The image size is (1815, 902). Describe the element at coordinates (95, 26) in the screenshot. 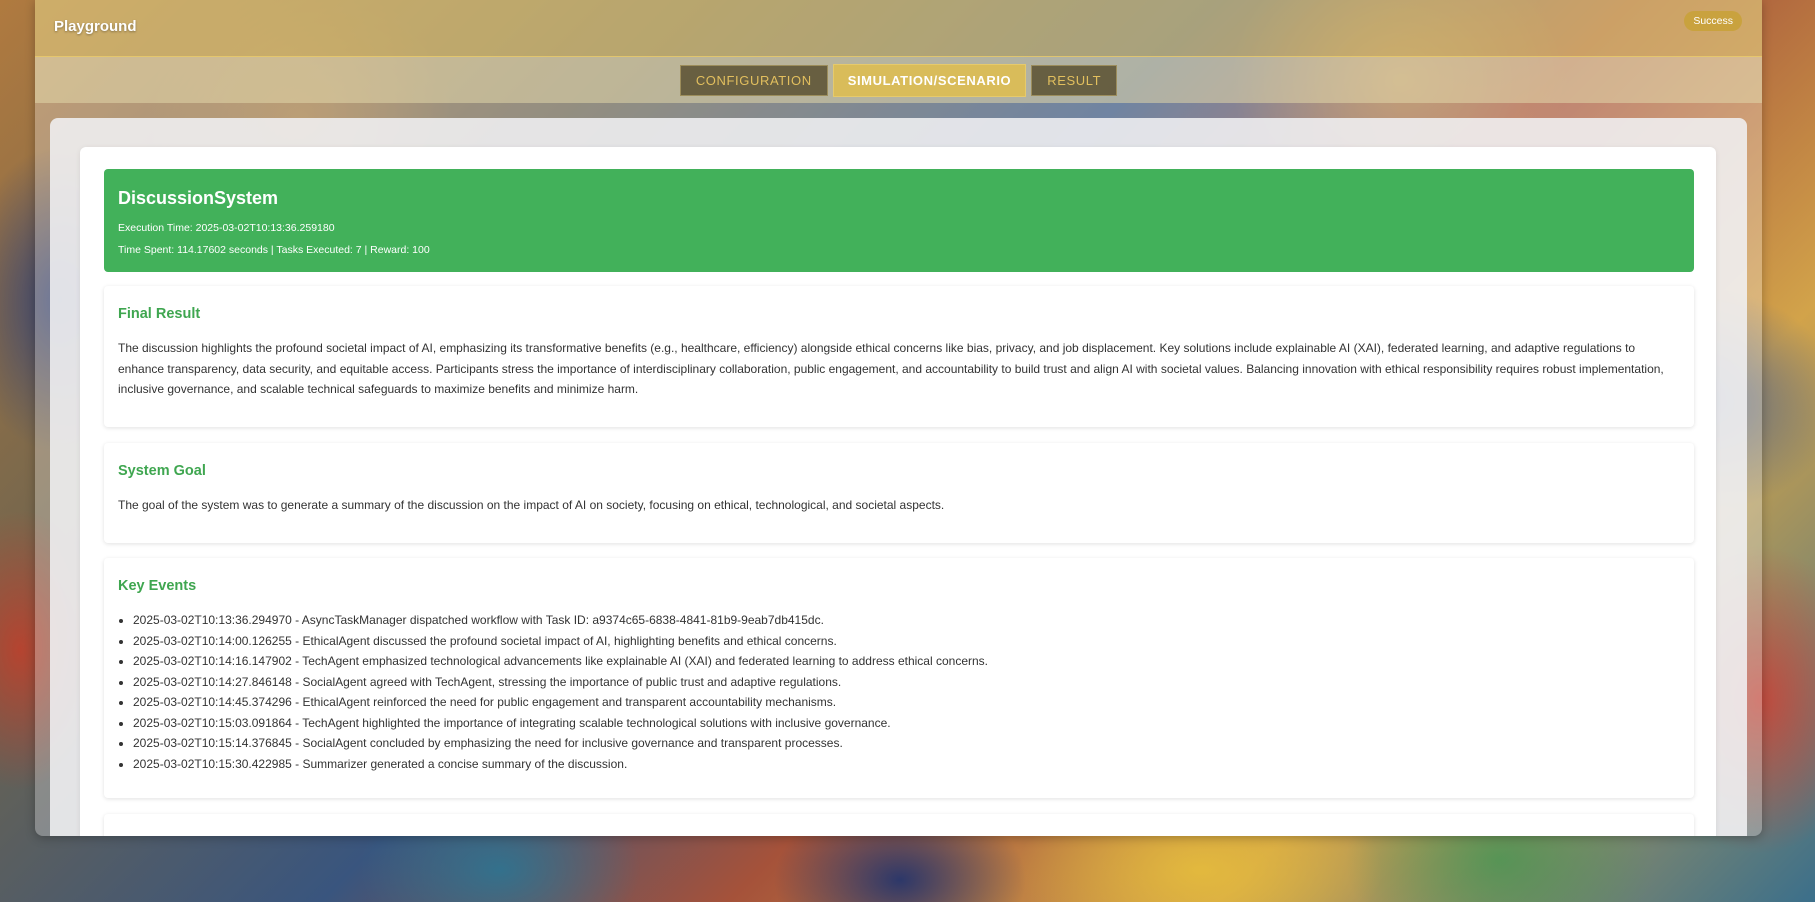

I see `app-title: Playground` at that location.